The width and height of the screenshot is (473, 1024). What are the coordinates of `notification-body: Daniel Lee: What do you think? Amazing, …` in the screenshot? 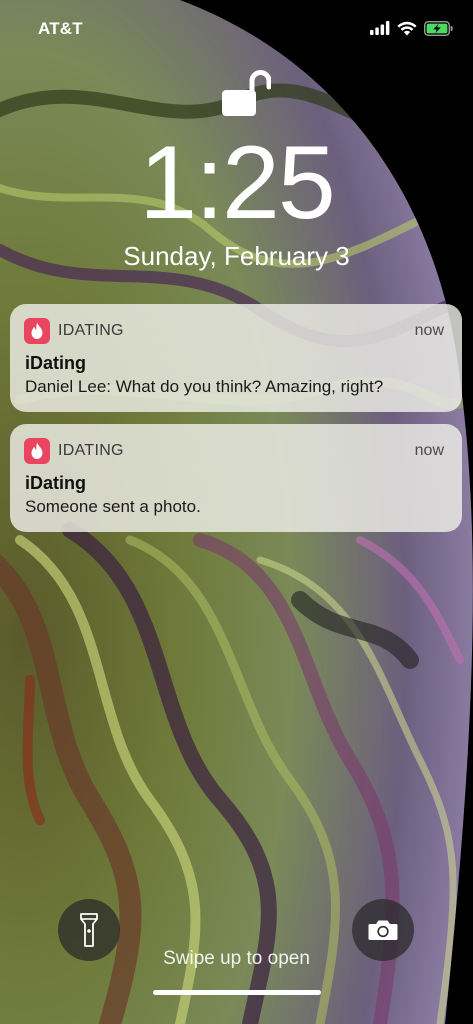 It's located at (204, 386).